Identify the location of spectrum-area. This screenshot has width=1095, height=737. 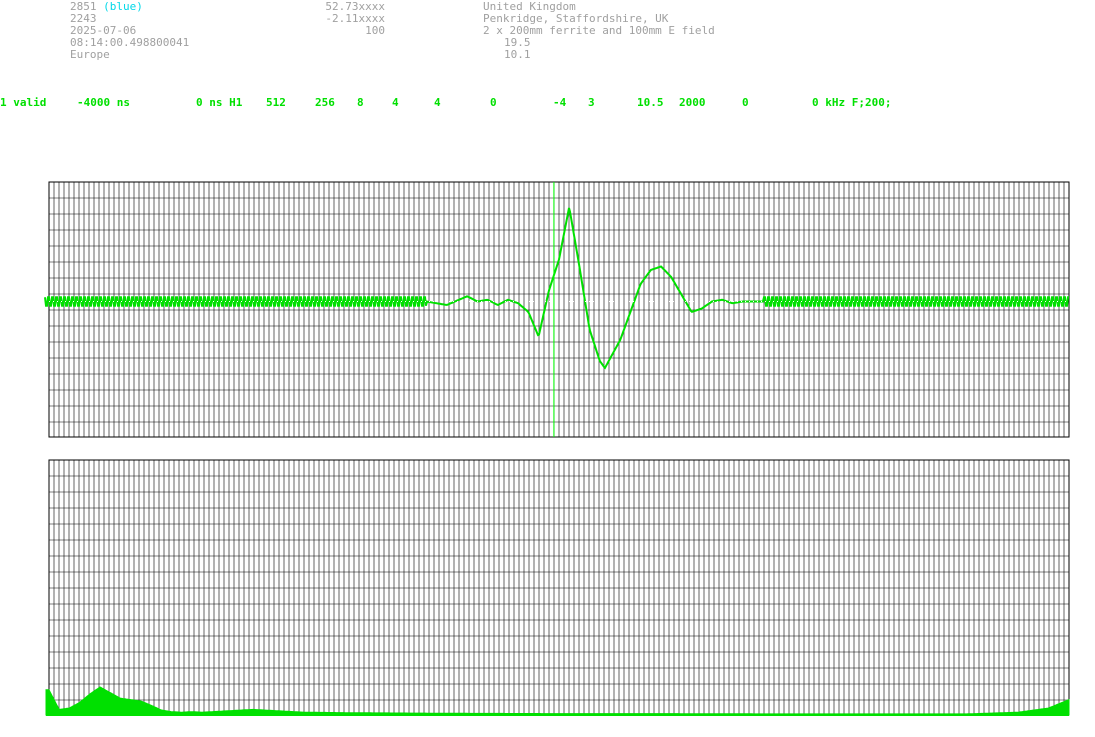
(557, 701).